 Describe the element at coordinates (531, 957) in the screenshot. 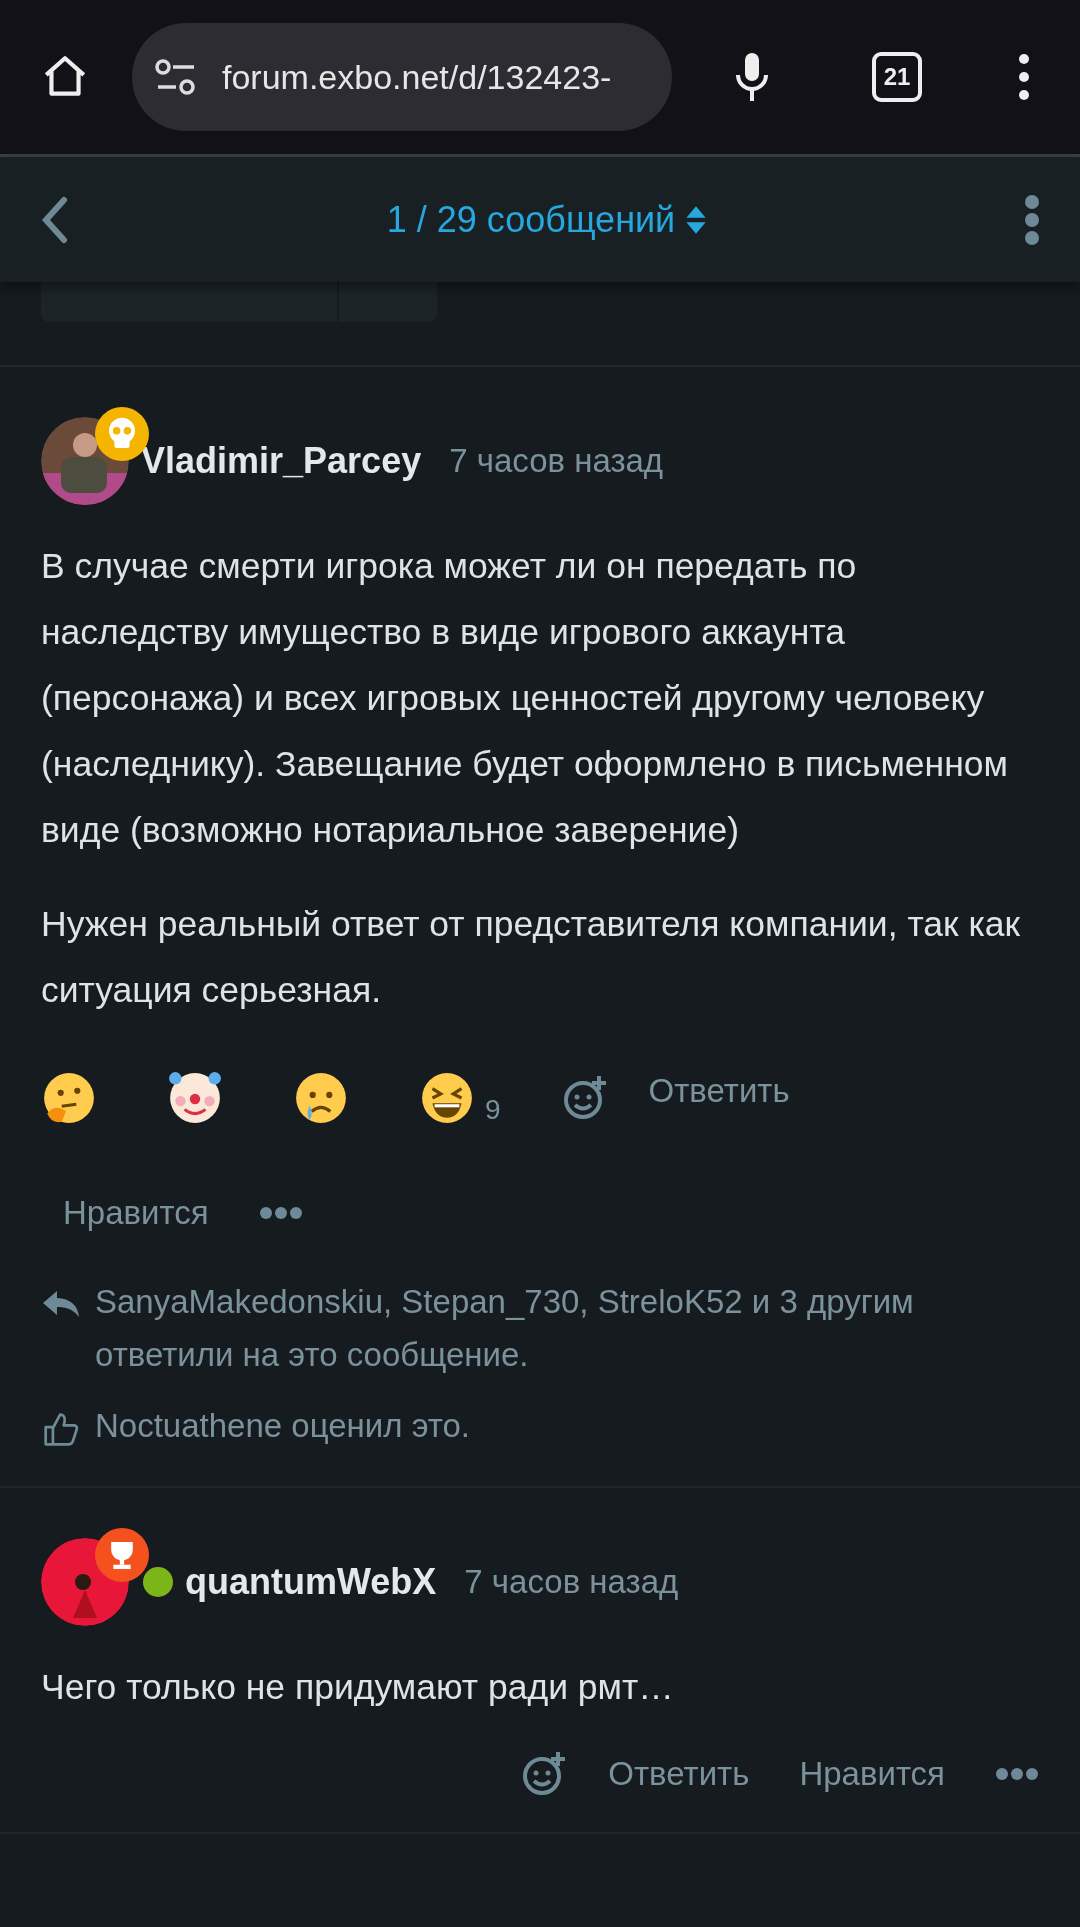

I see `post-text: Нужен реальный ответ от представителя компании, так как ситуация серьезная.` at that location.